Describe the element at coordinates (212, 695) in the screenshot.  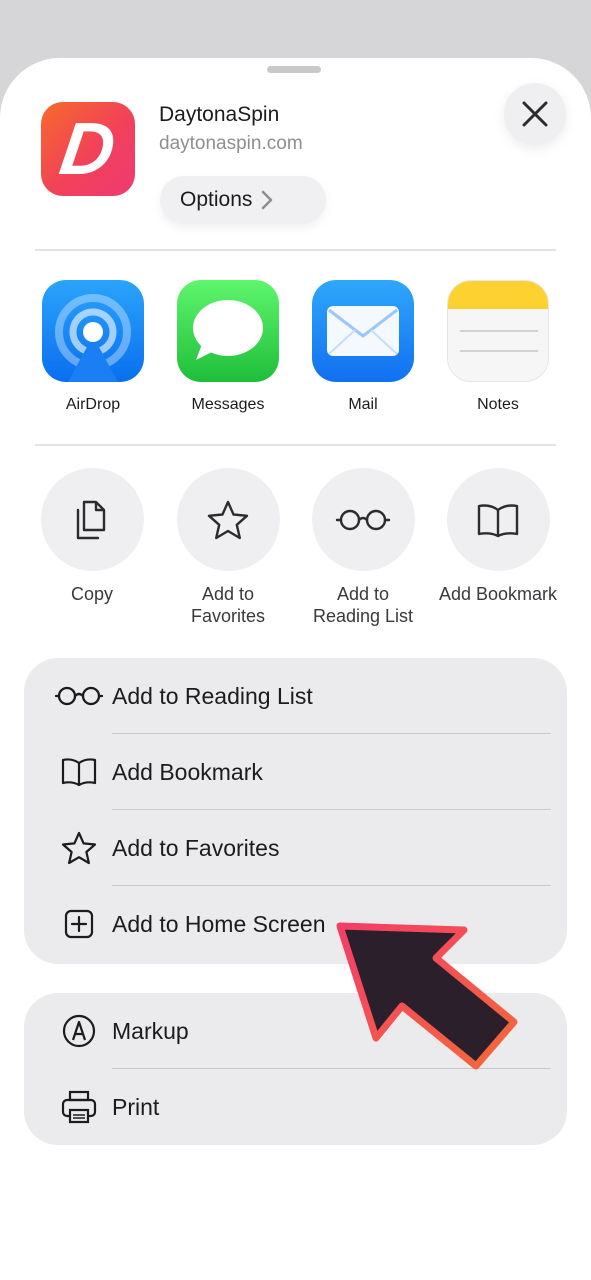
I see `menu-item-label: Add to Reading List` at that location.